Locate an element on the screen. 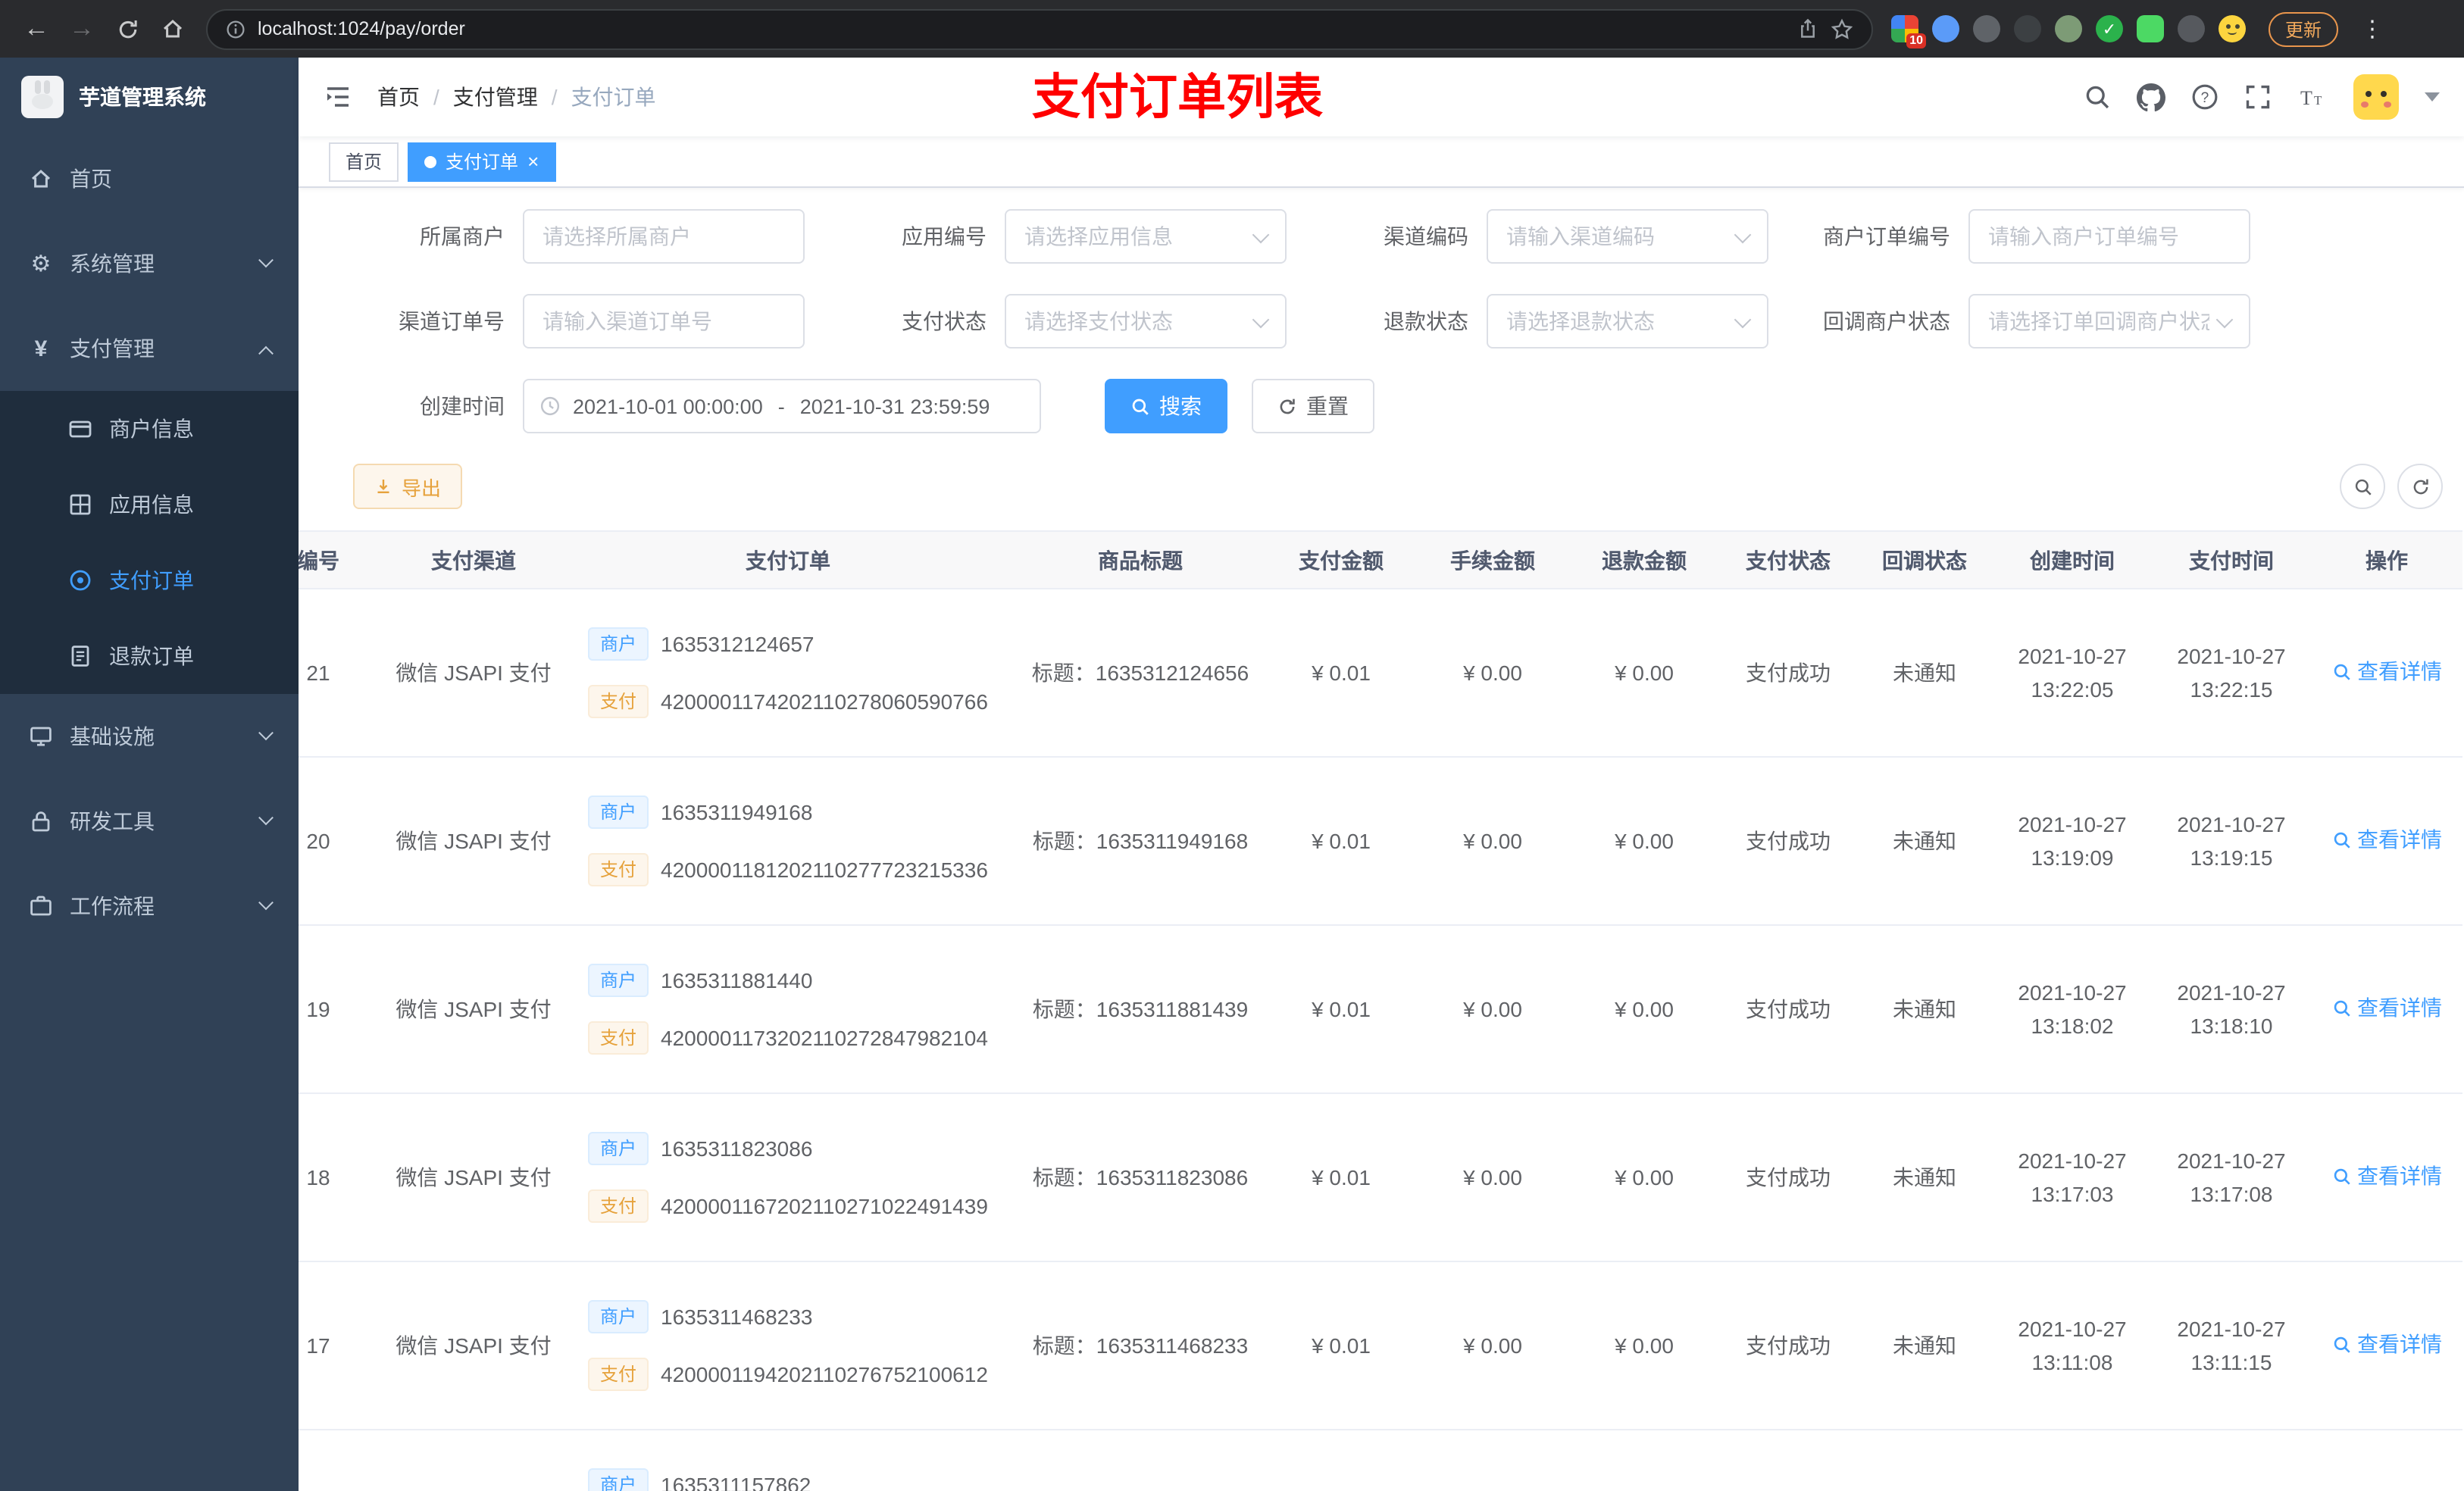  extension-pin-icon is located at coordinates (2191, 28).